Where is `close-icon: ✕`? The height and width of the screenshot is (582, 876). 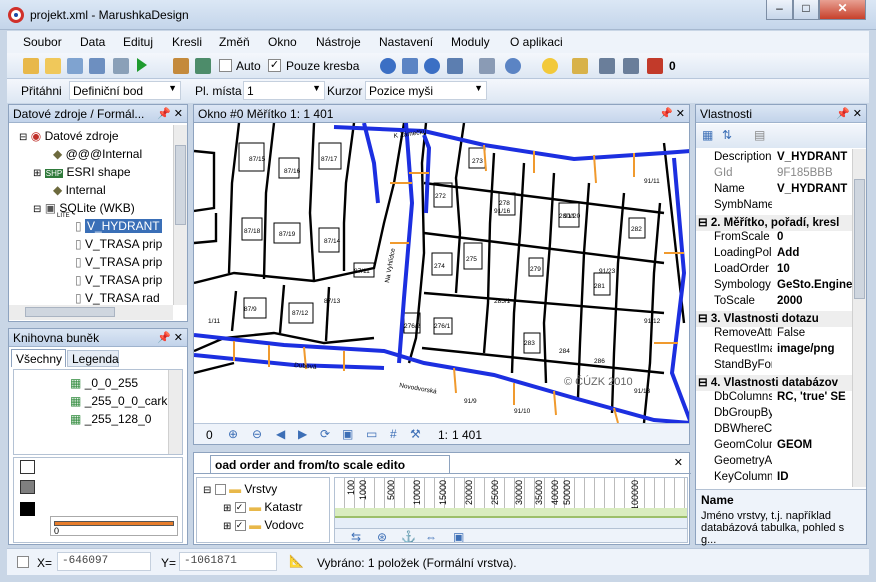
close-icon: ✕ is located at coordinates (678, 462).